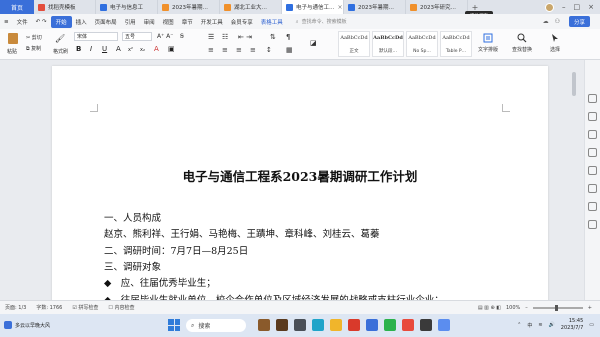 The image size is (600, 337). I want to click on align-center-icon: ≡, so click(225, 50).